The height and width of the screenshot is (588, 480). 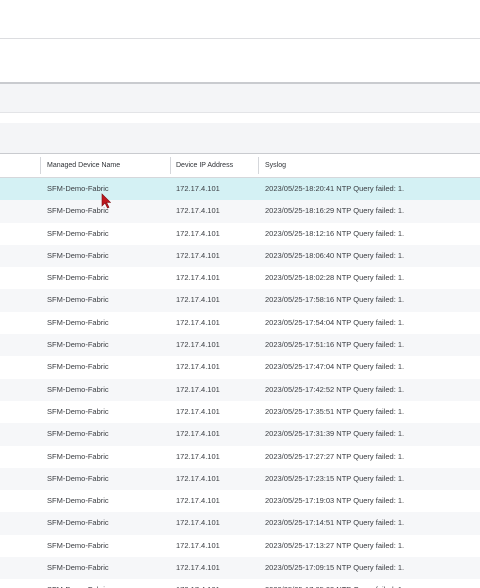 I want to click on syslog-cell: 2023/05/25-18:20:41 NTP Query failed: 1., so click(x=335, y=188).